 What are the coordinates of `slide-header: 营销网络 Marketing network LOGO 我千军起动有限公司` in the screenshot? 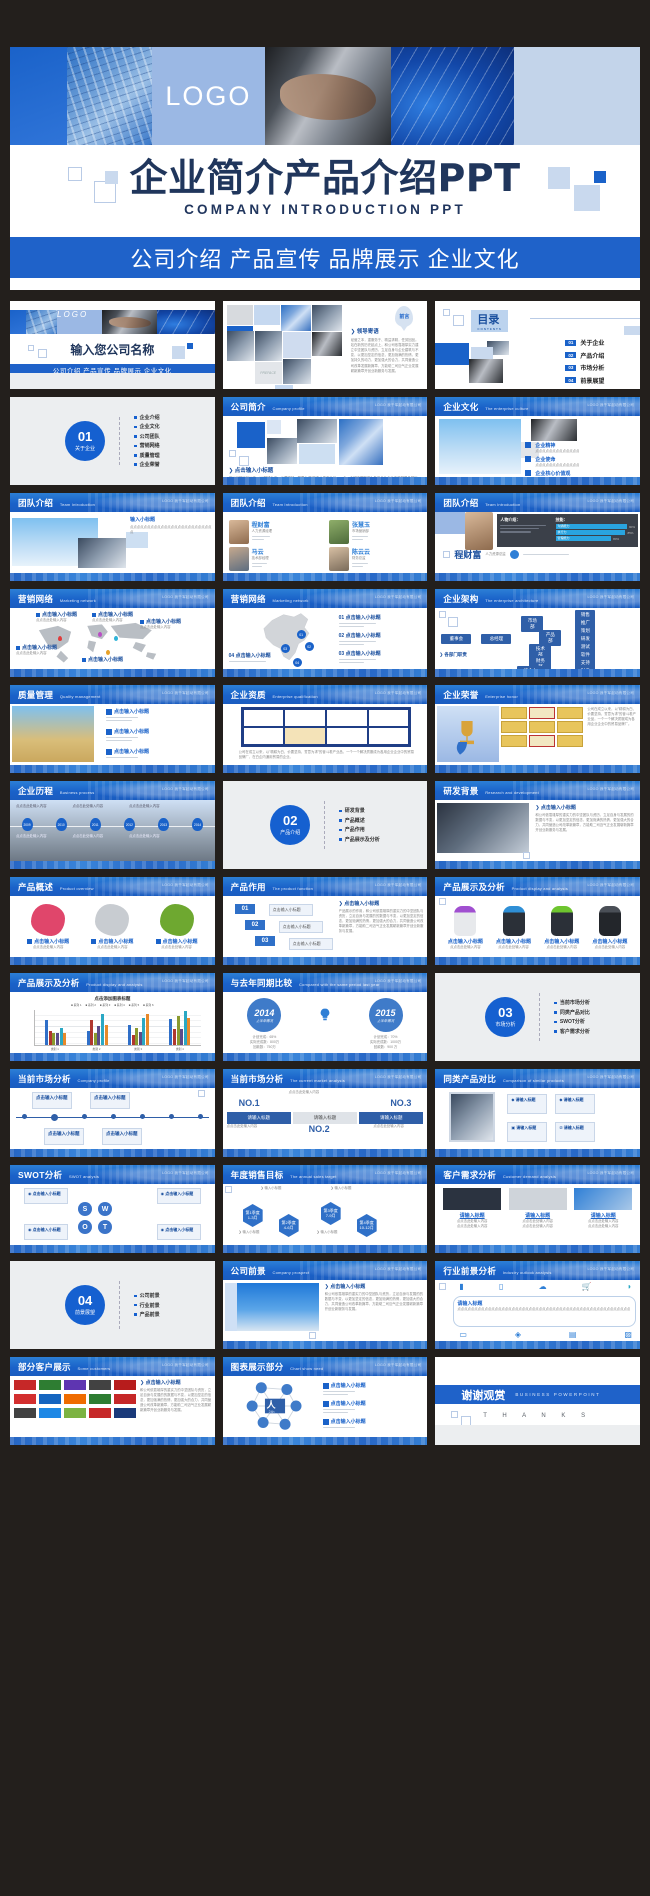 It's located at (112, 598).